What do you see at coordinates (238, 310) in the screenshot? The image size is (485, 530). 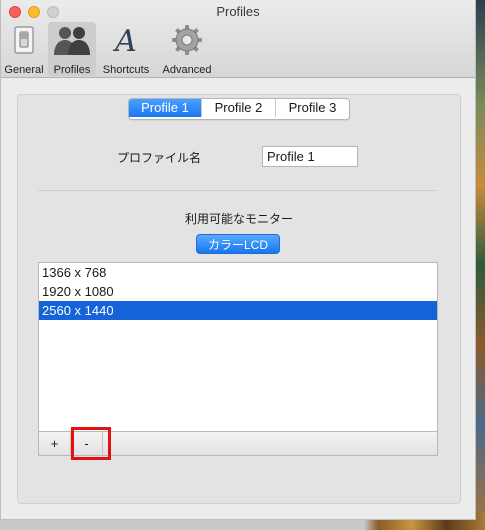 I see `resolution-row-selected: 2560 x 1440` at bounding box center [238, 310].